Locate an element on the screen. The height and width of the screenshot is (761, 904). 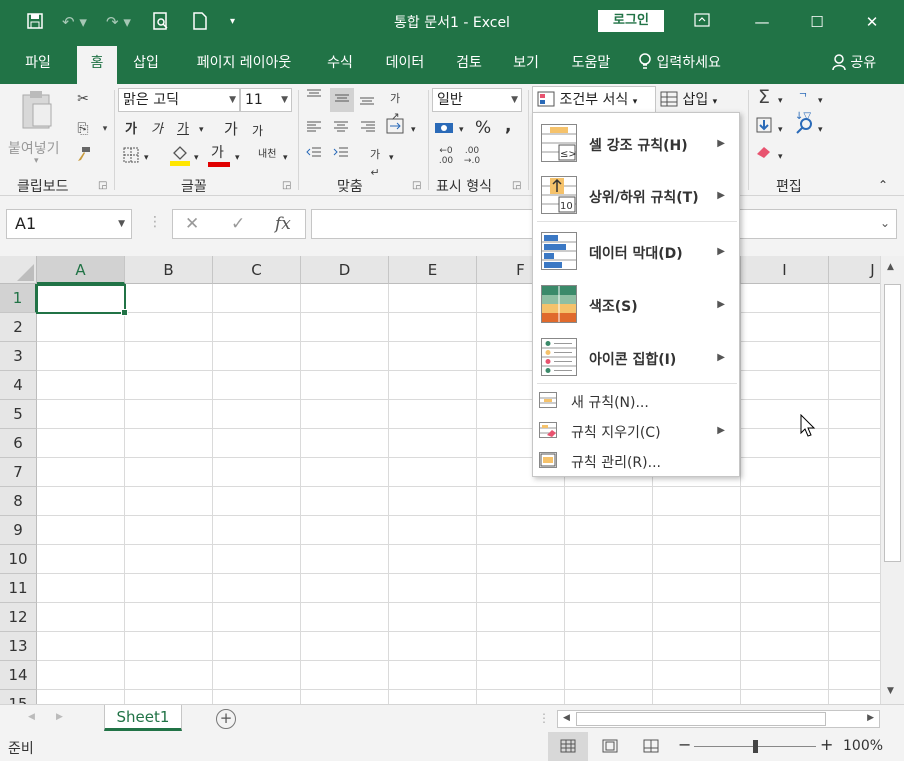
row-header-15: 15 is located at coordinates (18, 697).